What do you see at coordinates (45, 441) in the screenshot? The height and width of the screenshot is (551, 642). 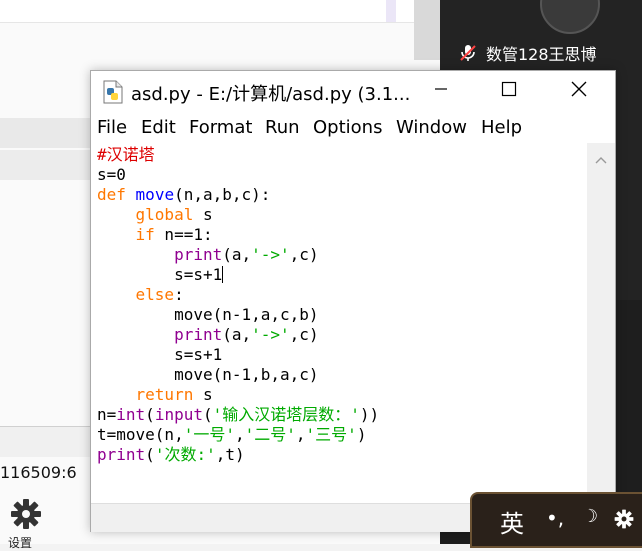 I see `background-status-area` at bounding box center [45, 441].